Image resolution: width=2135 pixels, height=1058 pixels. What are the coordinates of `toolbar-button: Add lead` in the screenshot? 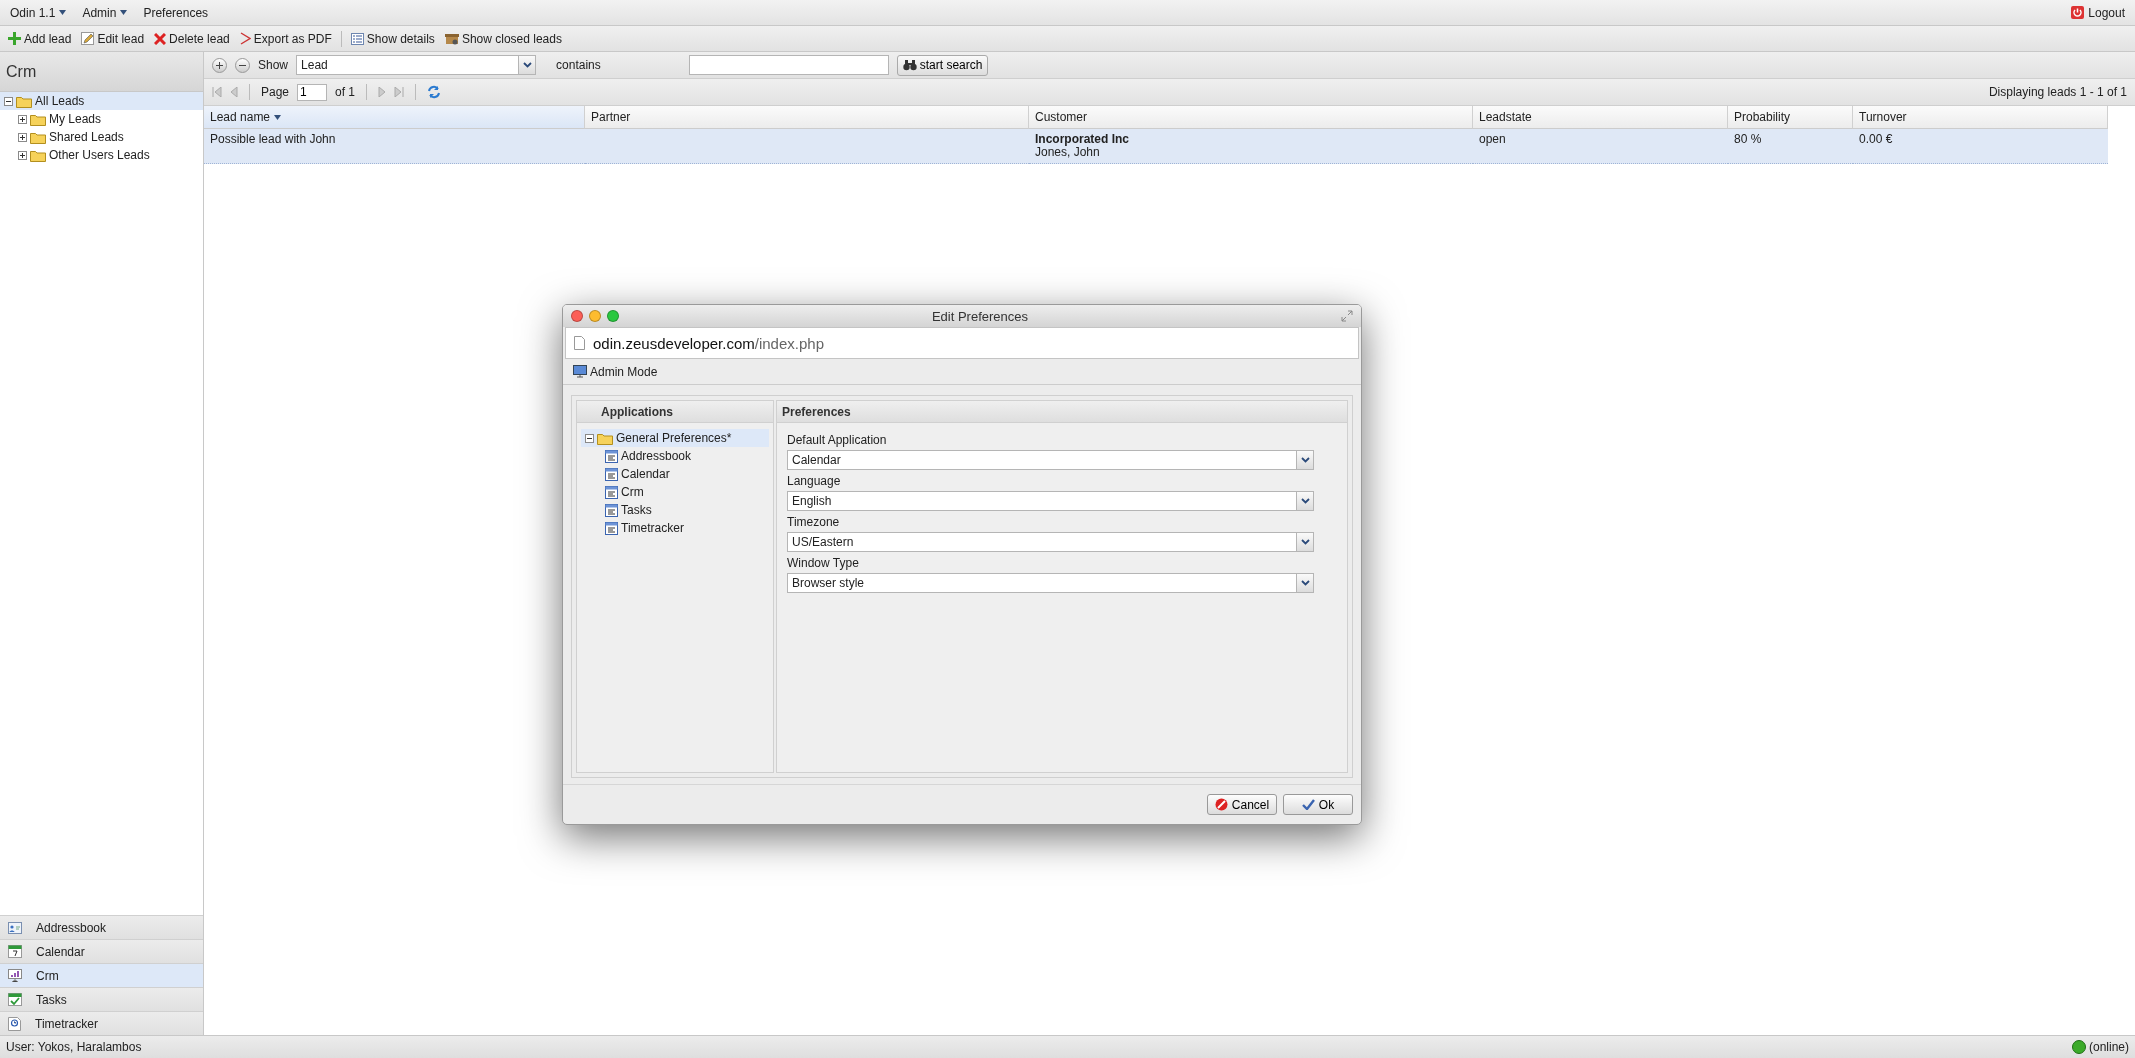 It's located at (40, 38).